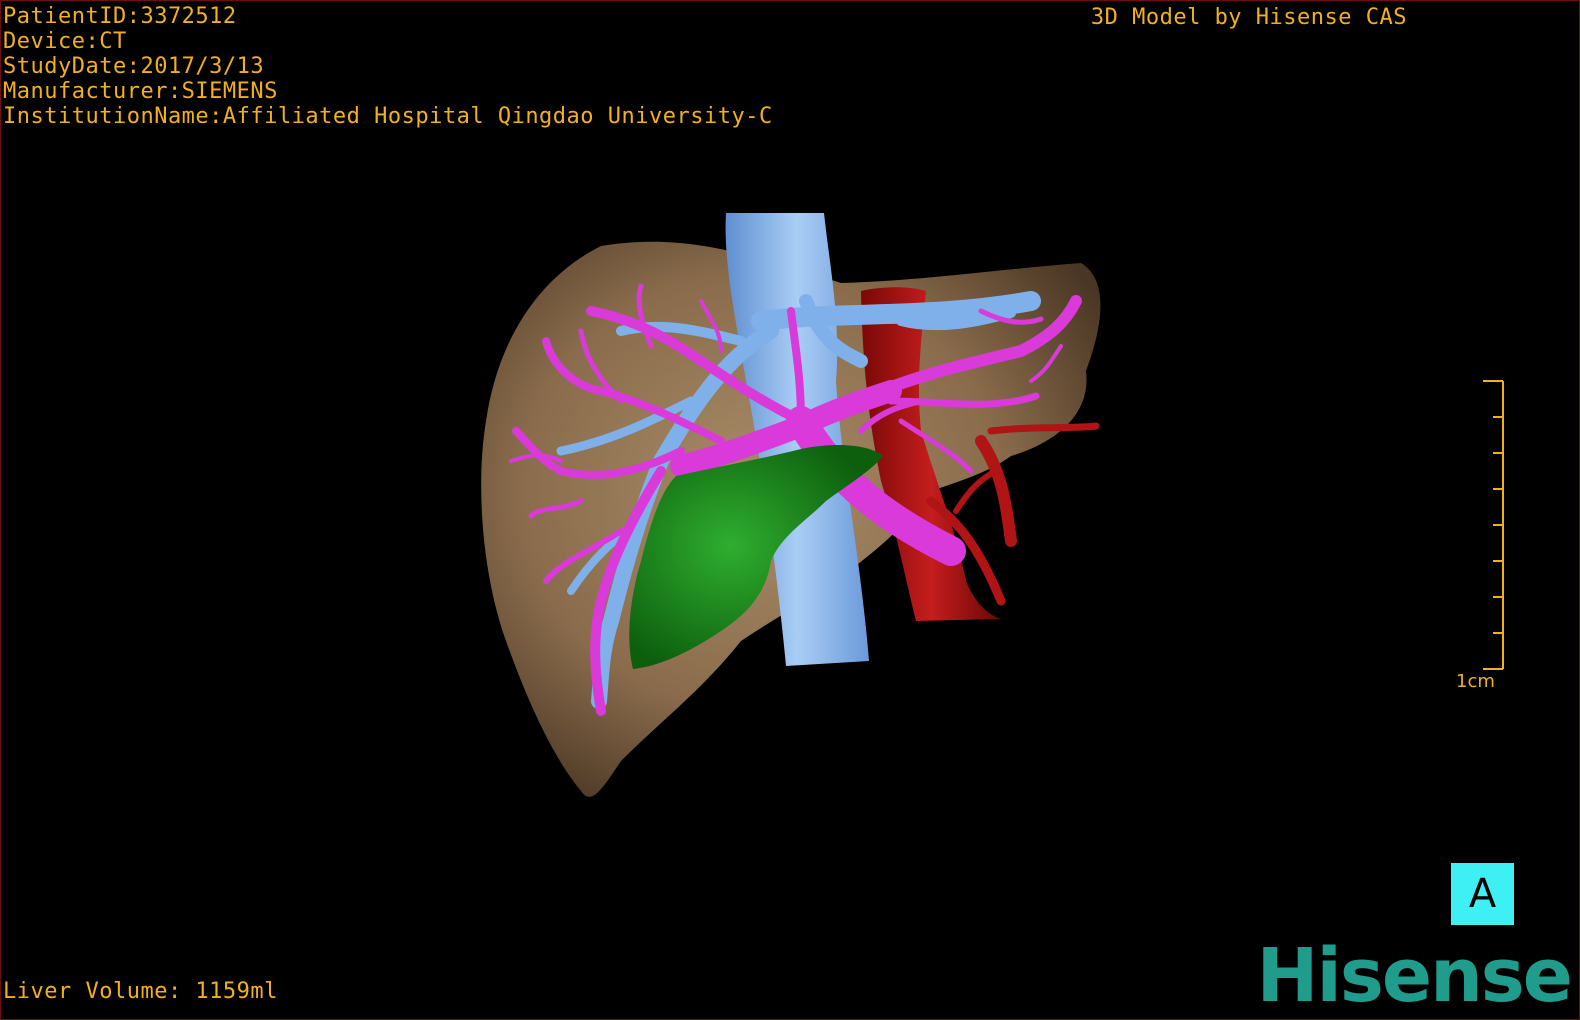 The height and width of the screenshot is (1020, 1580). I want to click on liver-volume-text: Liver Volume: 1159ml, so click(140, 991).